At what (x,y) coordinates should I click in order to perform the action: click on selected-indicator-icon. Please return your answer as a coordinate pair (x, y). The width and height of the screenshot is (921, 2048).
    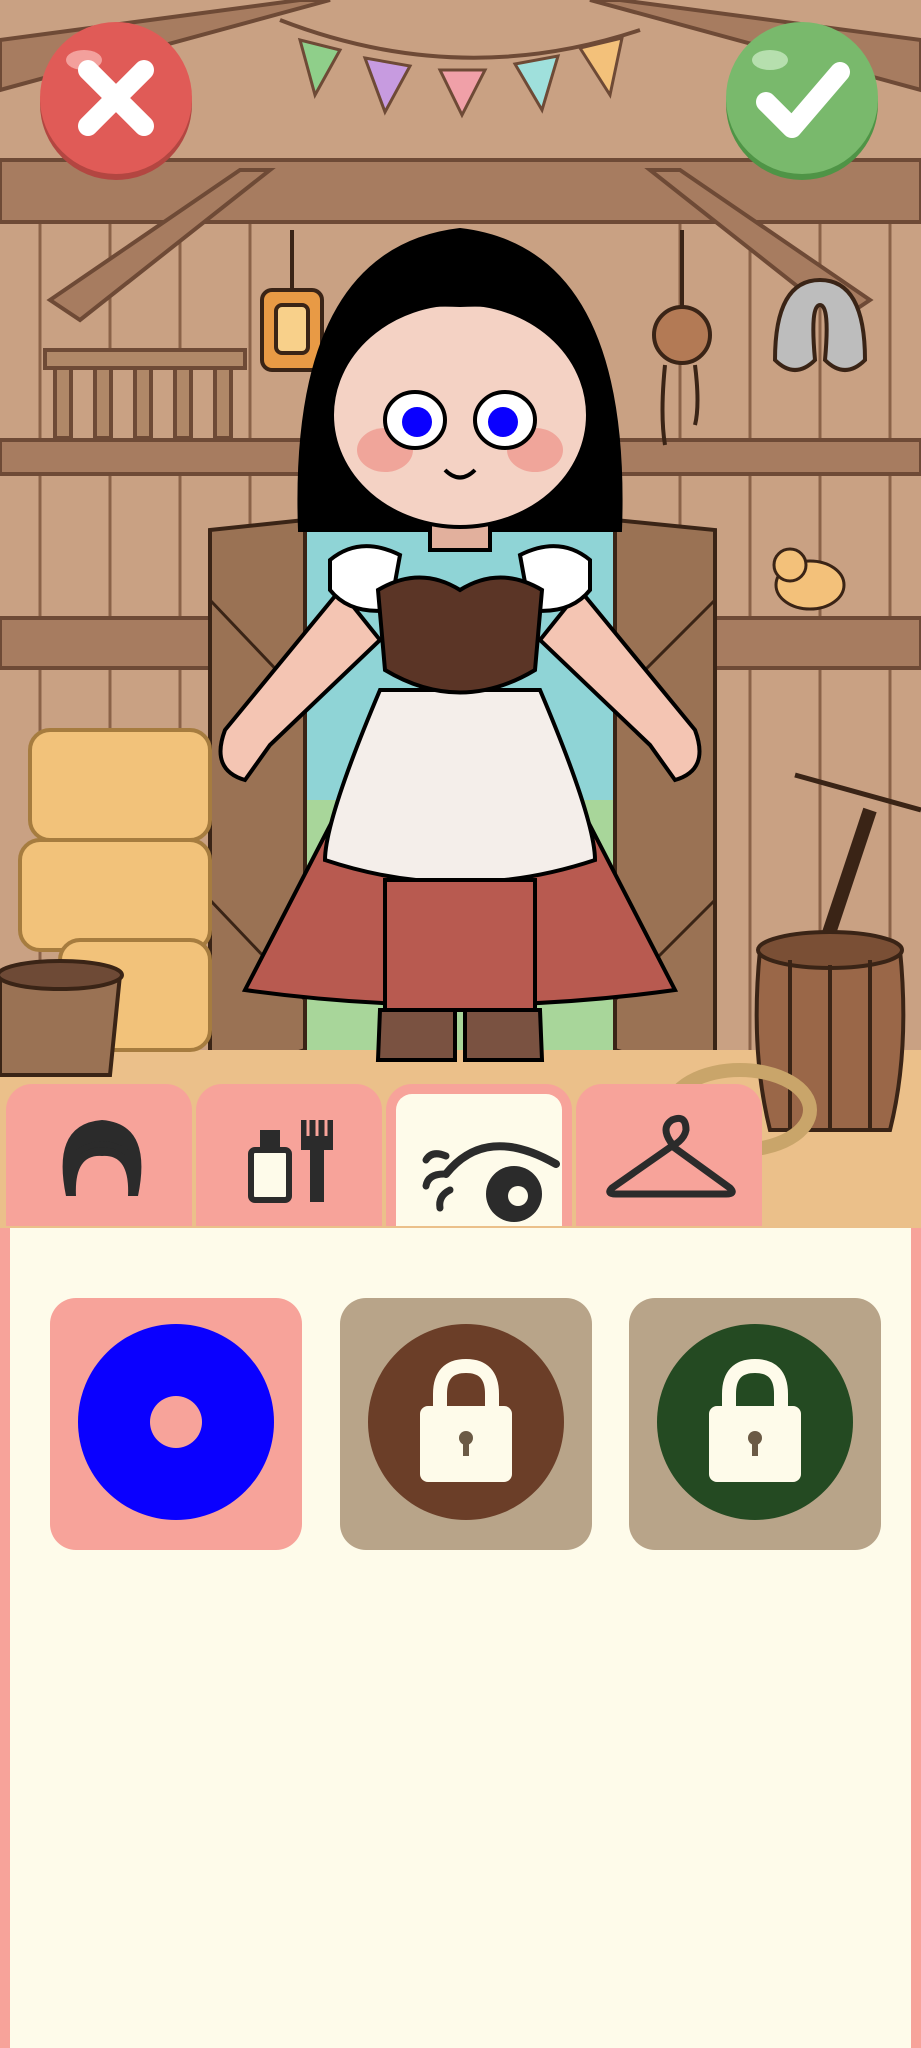
    Looking at the image, I should click on (176, 1422).